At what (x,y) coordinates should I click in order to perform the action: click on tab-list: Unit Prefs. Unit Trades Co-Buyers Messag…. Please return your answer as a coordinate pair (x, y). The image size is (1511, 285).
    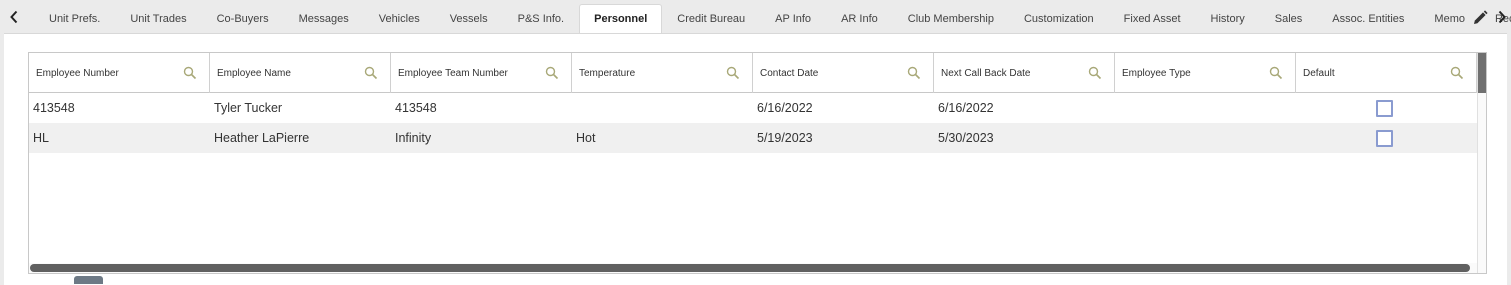
    Looking at the image, I should click on (772, 18).